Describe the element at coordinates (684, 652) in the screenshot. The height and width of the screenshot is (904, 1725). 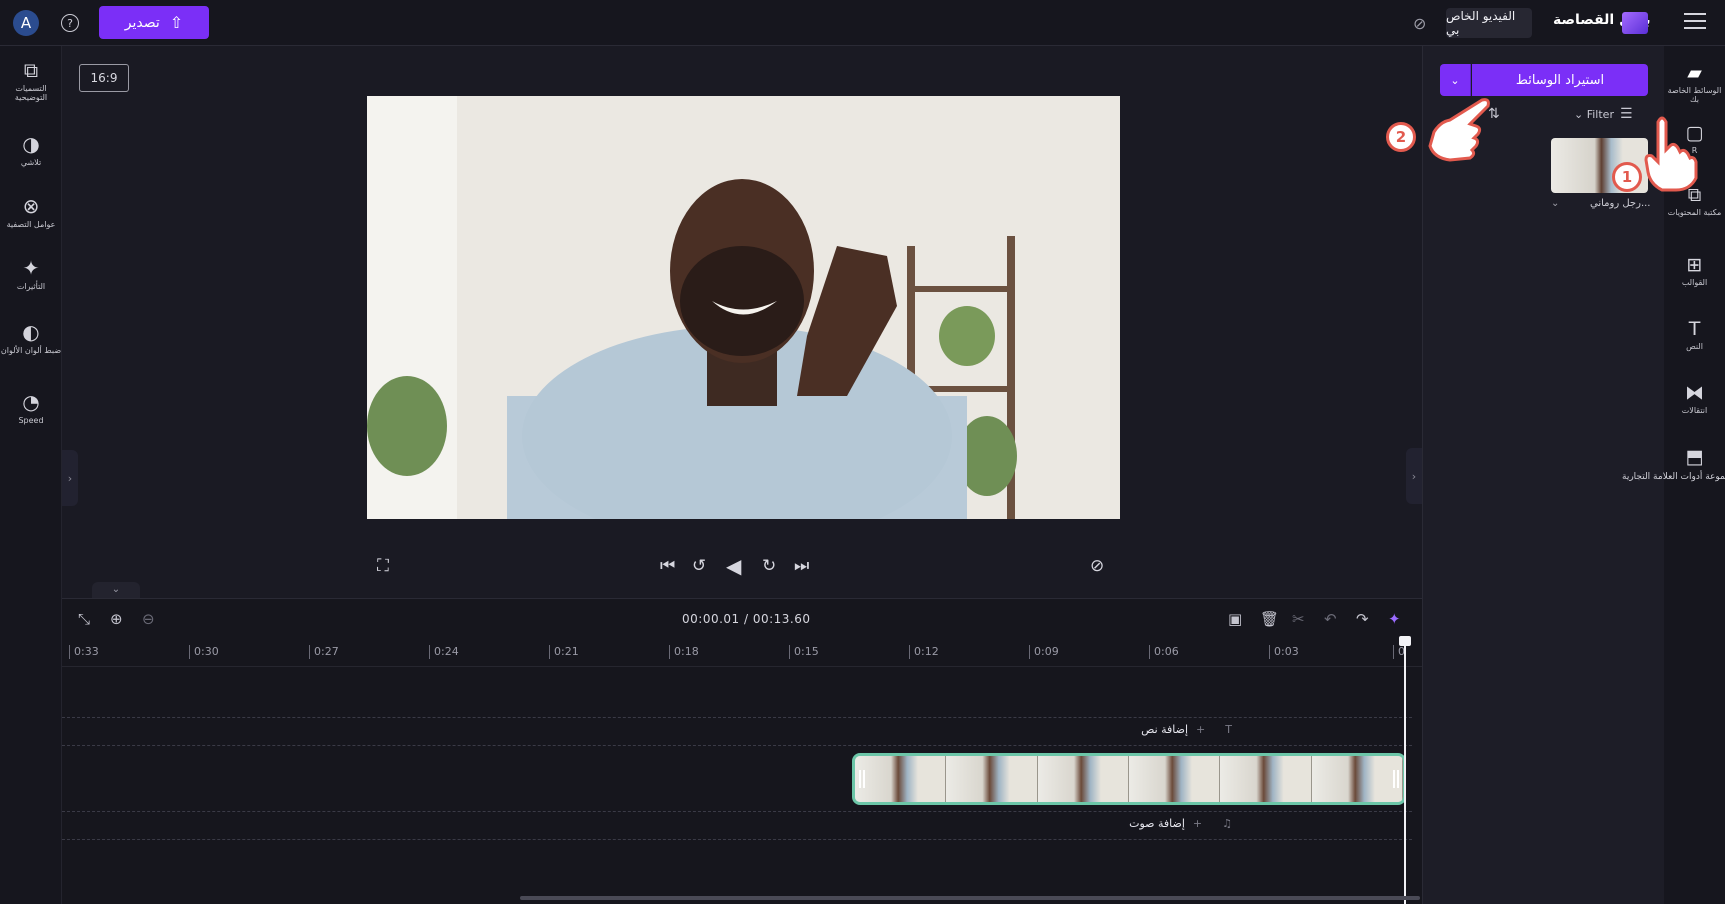
I see `ruler-tick: 0:18` at that location.